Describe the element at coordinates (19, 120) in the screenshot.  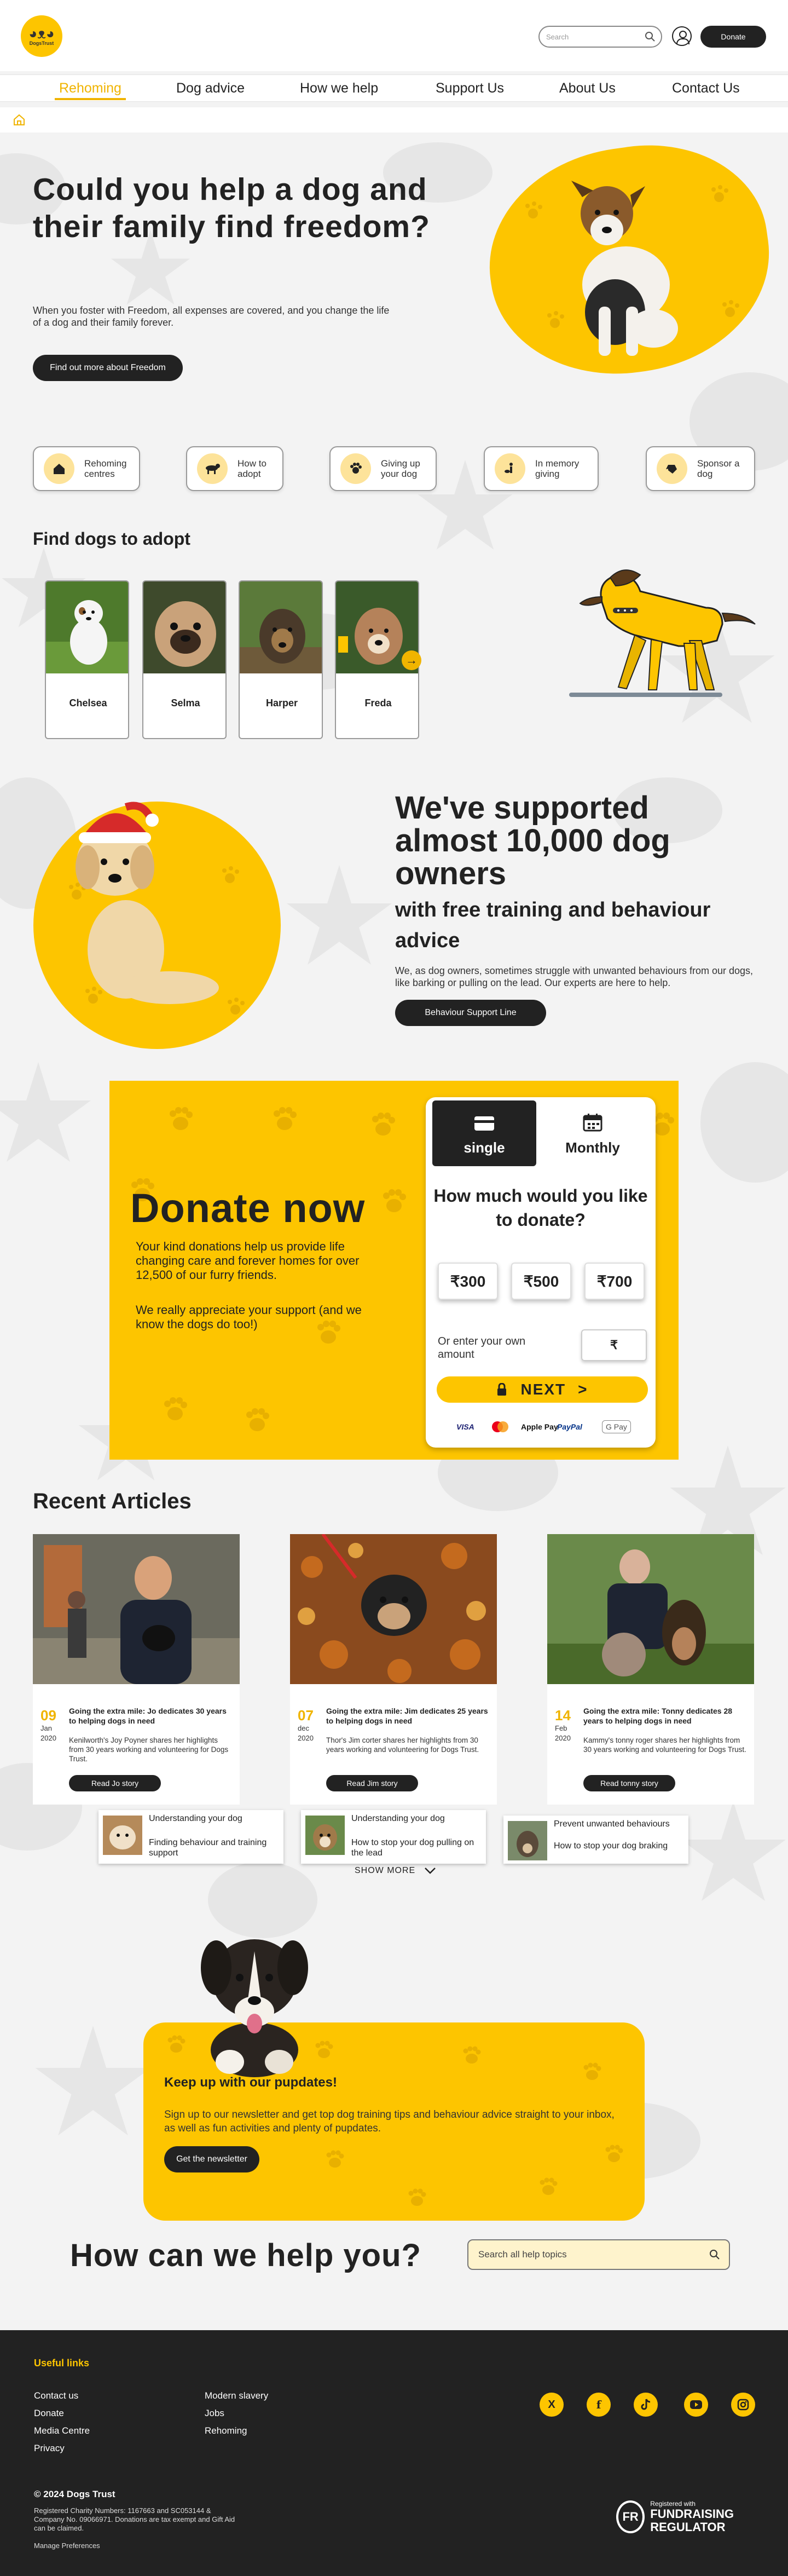
I see `home-icon` at that location.